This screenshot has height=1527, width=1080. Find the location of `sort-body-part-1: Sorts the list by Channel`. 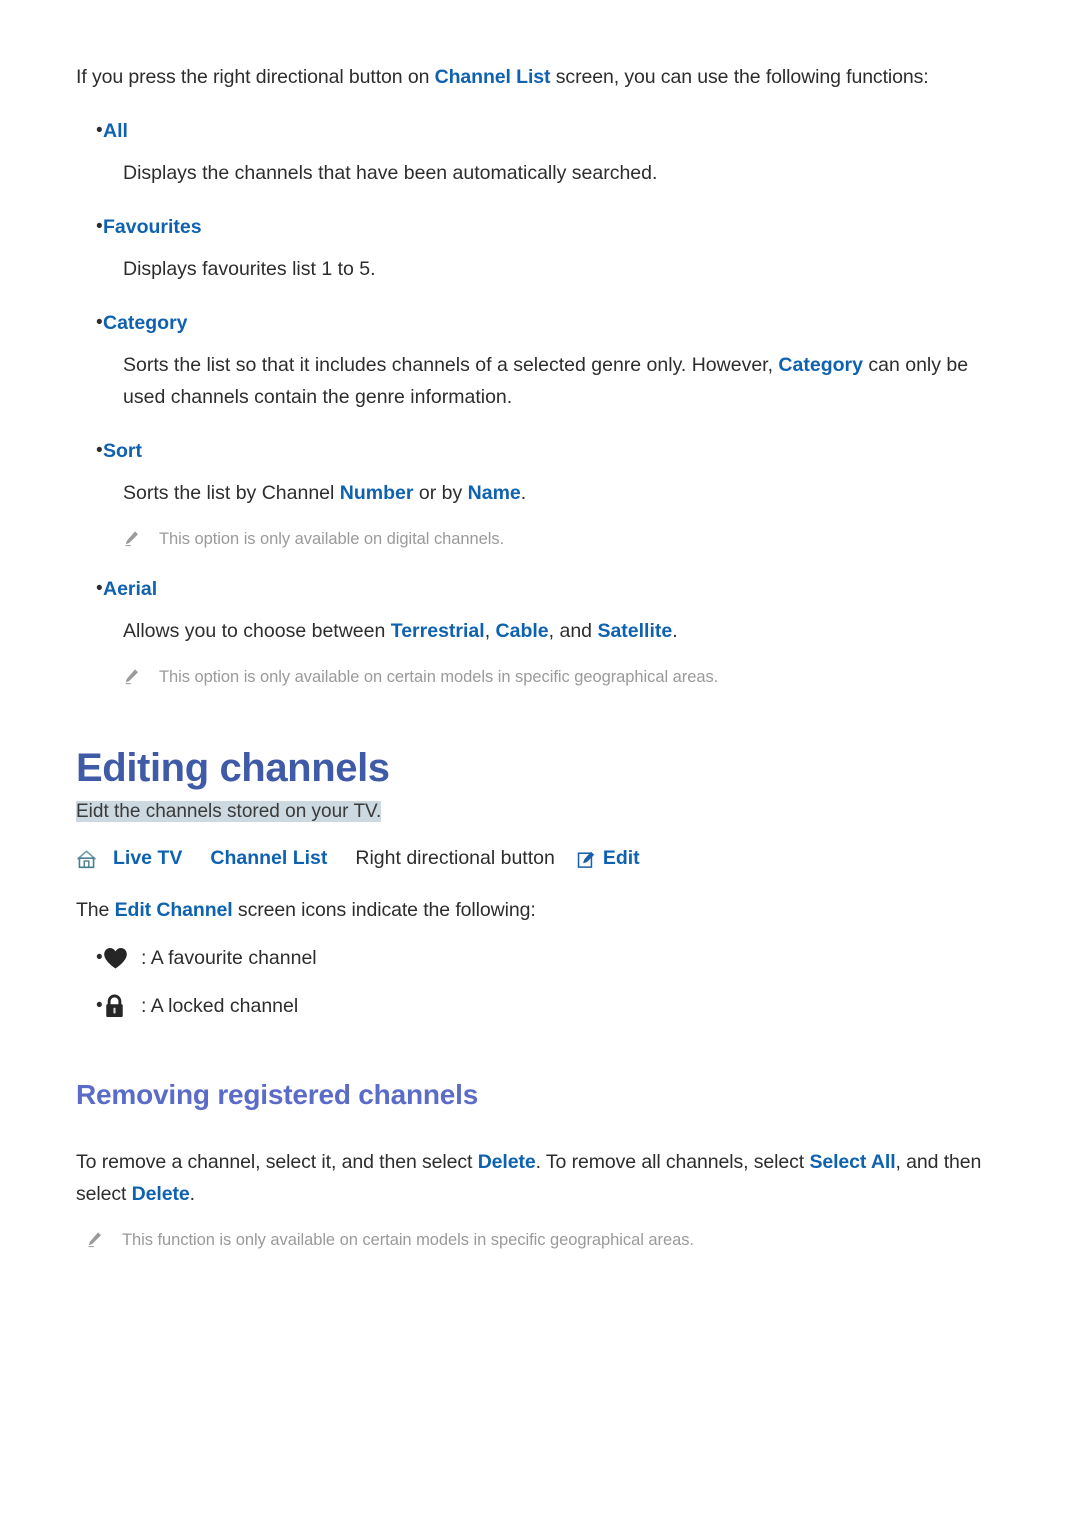

sort-body-part-1: Sorts the list by Channel is located at coordinates (231, 493).